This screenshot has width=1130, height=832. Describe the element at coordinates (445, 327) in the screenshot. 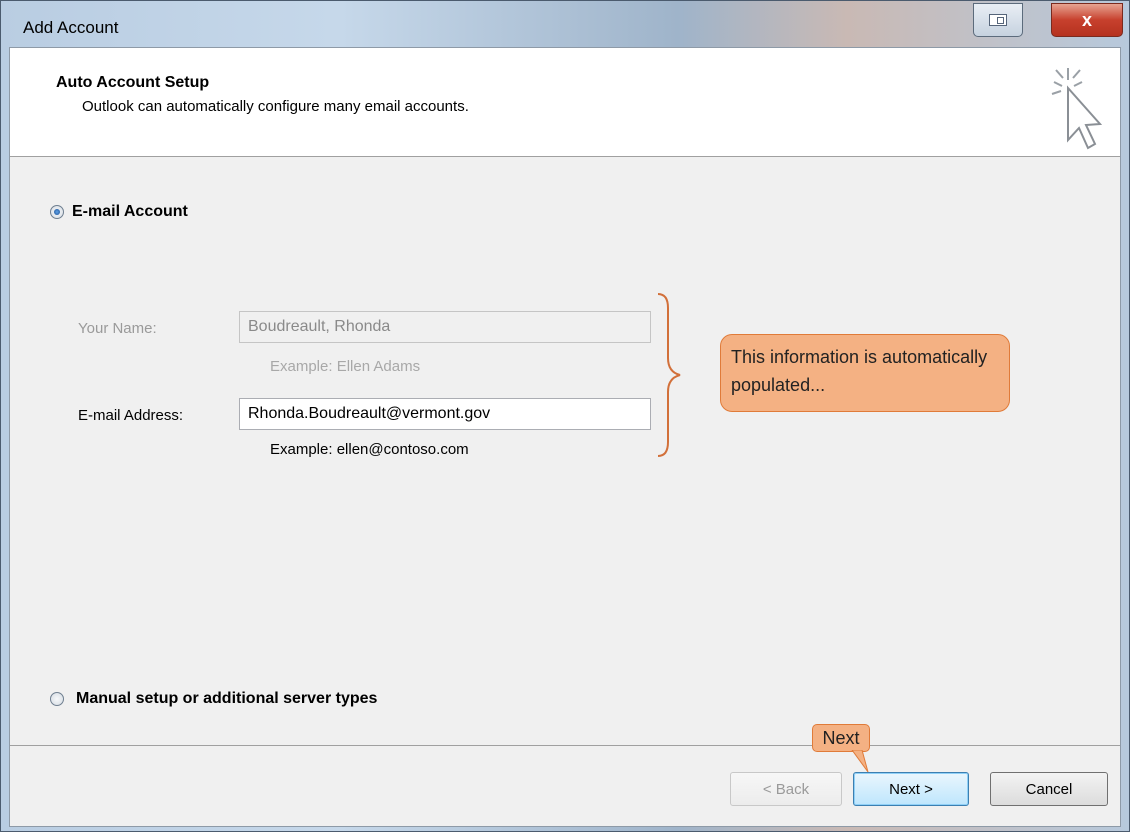

I see `your-name-field` at that location.